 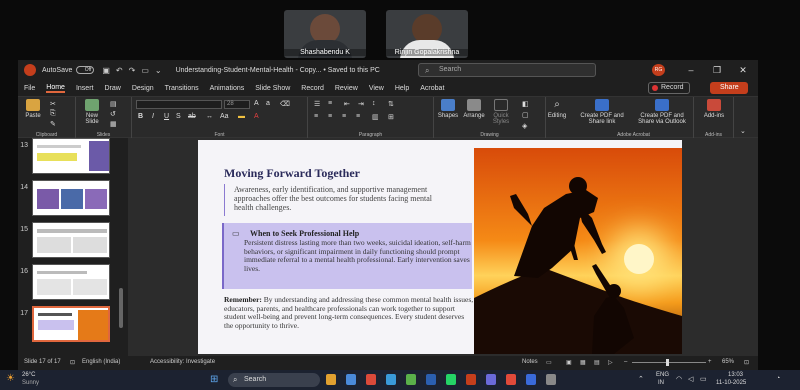 What do you see at coordinates (209, 116) in the screenshot?
I see `char-spacing-icon: ↔` at bounding box center [209, 116].